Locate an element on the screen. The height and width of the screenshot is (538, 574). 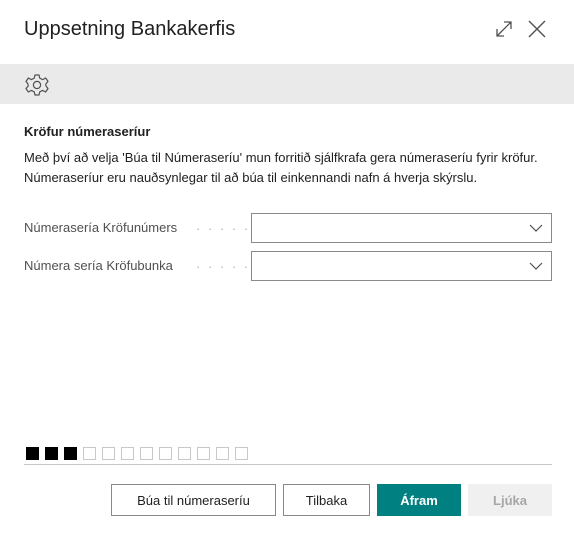
settings-button is located at coordinates (37, 85).